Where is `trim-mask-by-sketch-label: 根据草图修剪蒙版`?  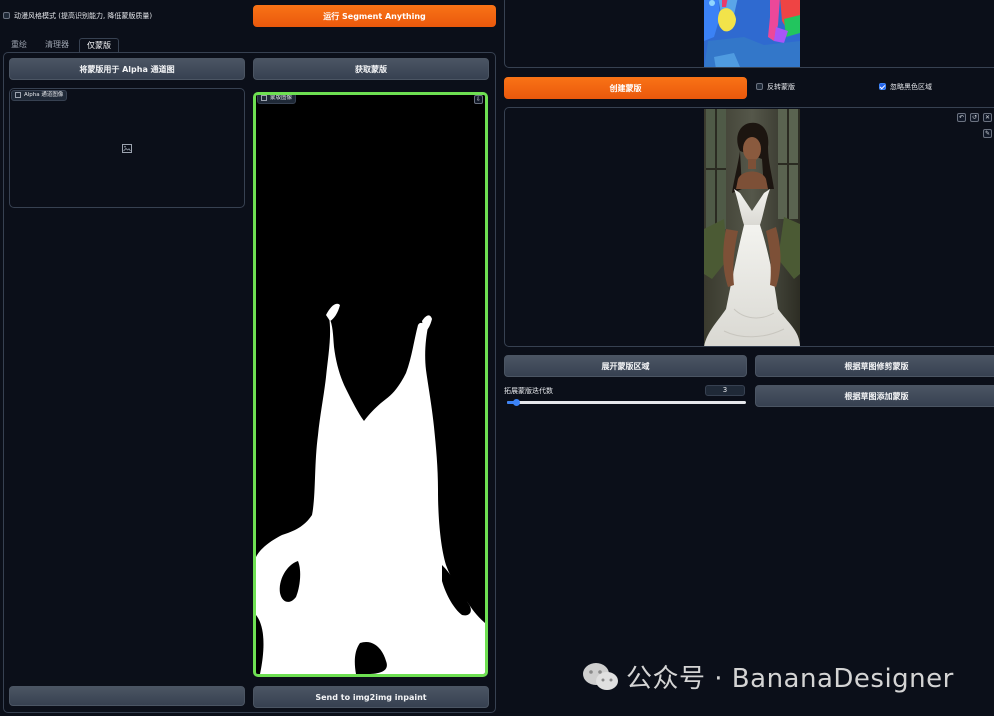 trim-mask-by-sketch-label: 根据草图修剪蒙版 is located at coordinates (876, 366).